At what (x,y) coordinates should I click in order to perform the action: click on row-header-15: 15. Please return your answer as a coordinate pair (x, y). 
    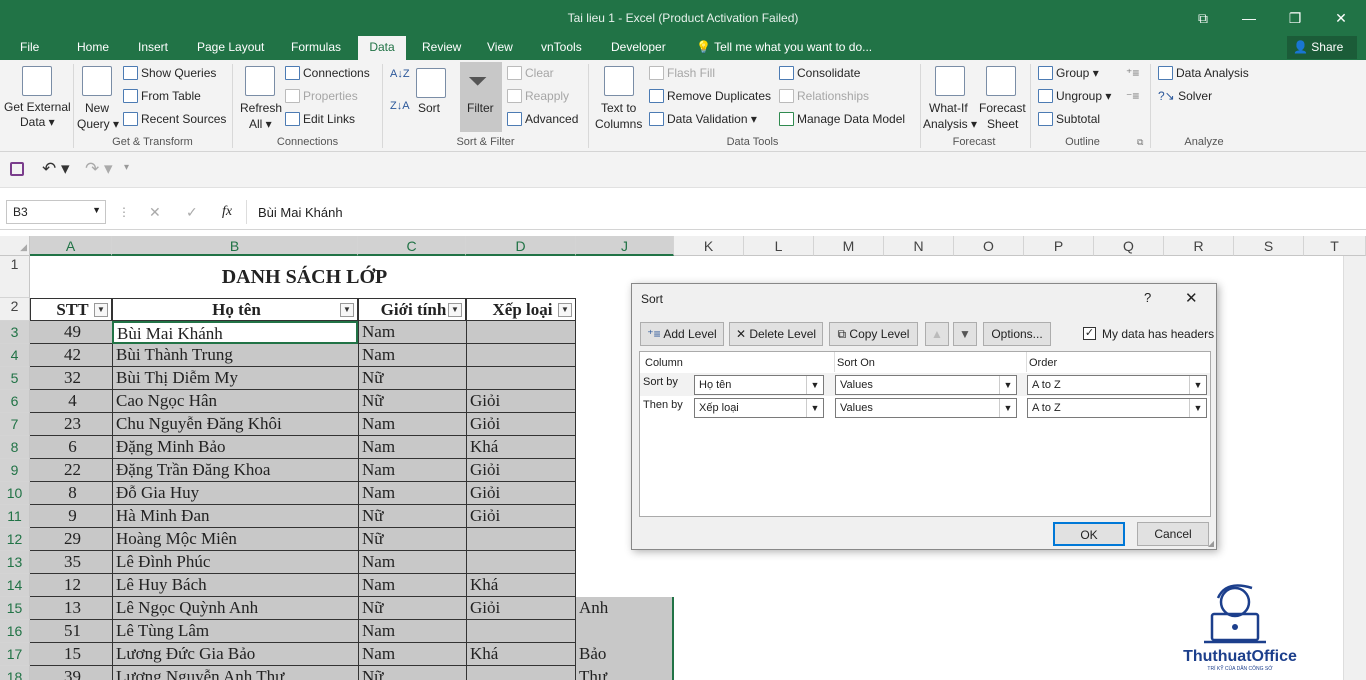
    Looking at the image, I should click on (15, 608).